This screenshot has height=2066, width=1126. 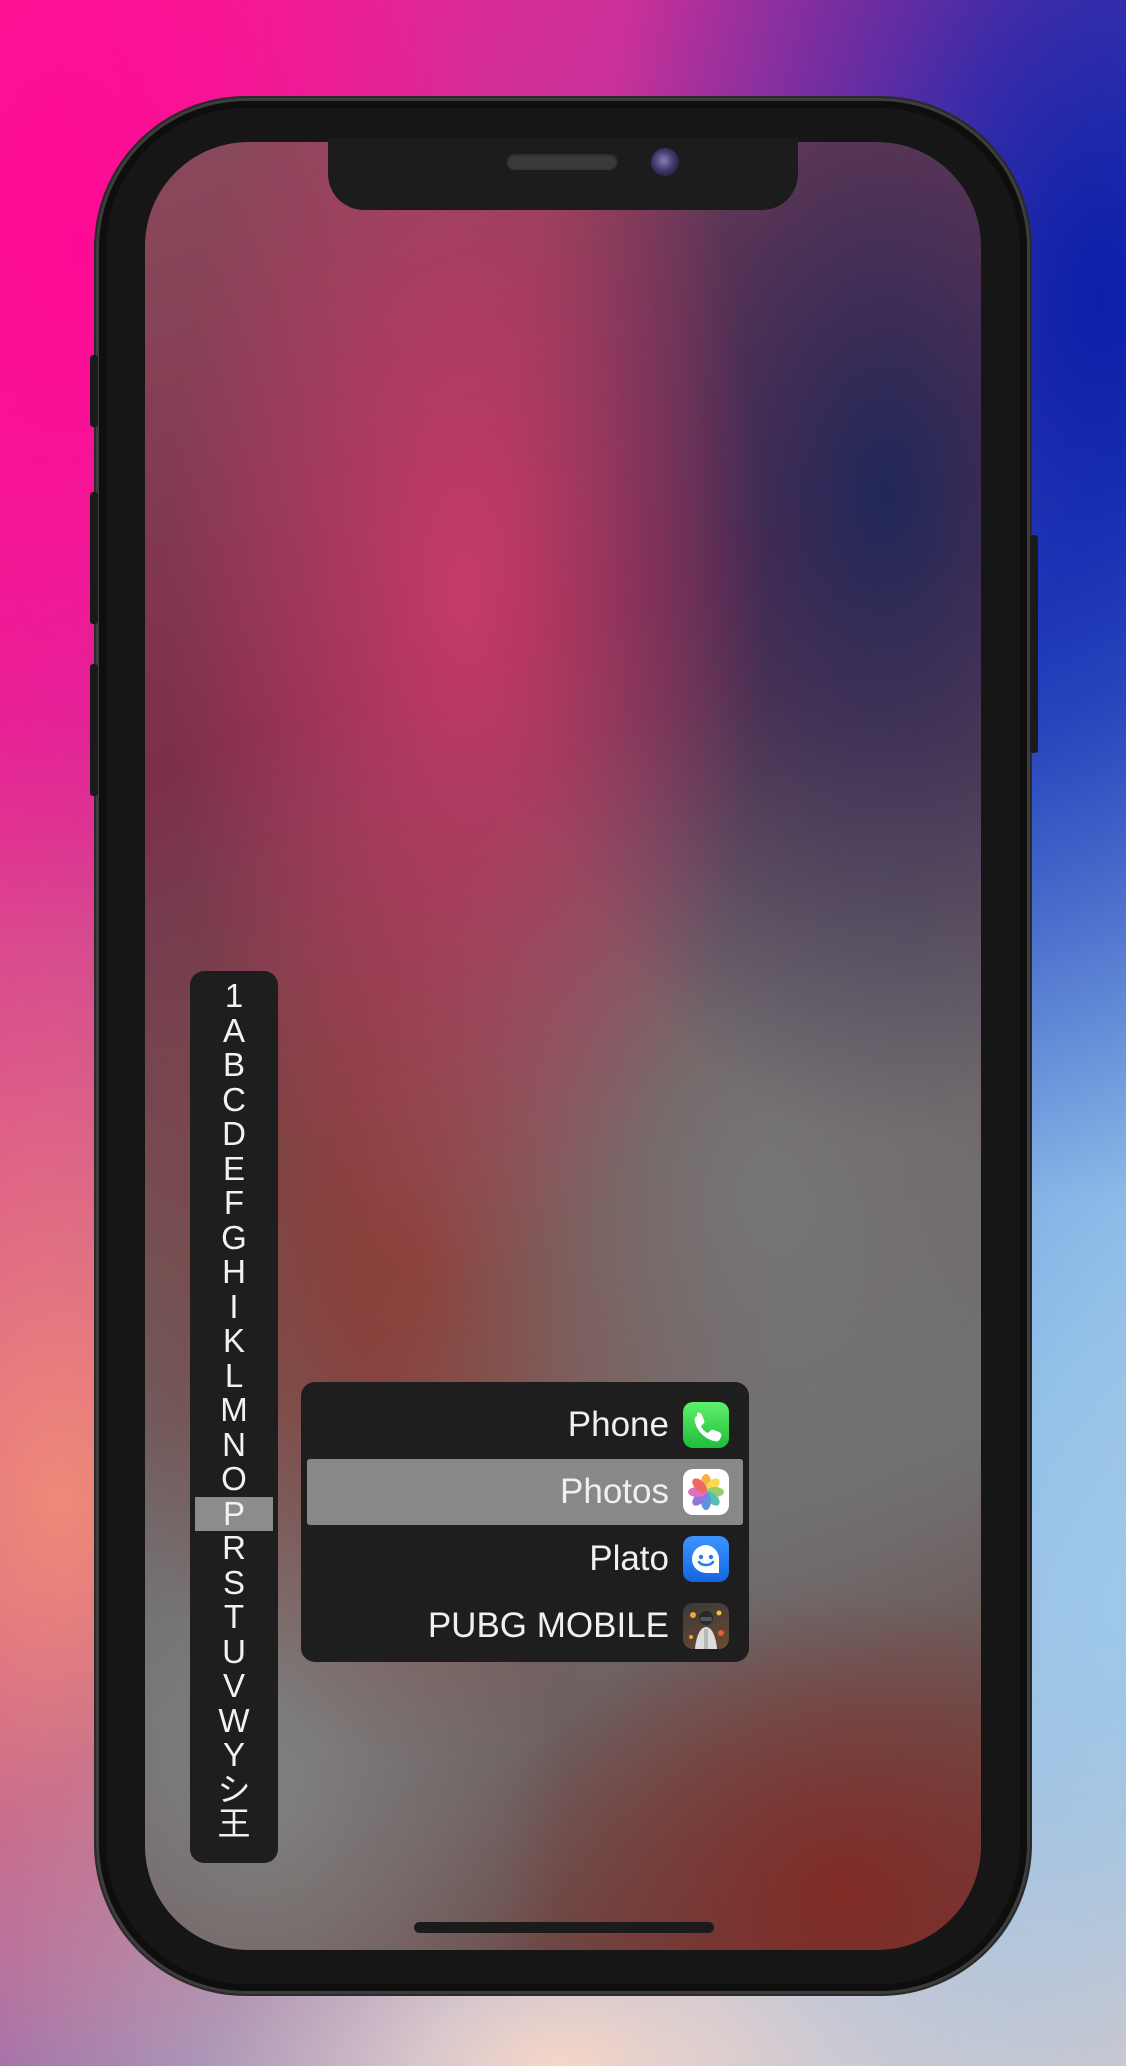 I want to click on index-letter: L, so click(x=234, y=1376).